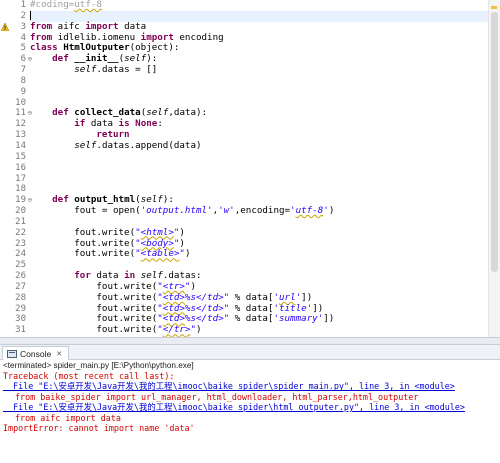 This screenshot has height=463, width=500. I want to click on line-number-text: 22, so click(20, 232).